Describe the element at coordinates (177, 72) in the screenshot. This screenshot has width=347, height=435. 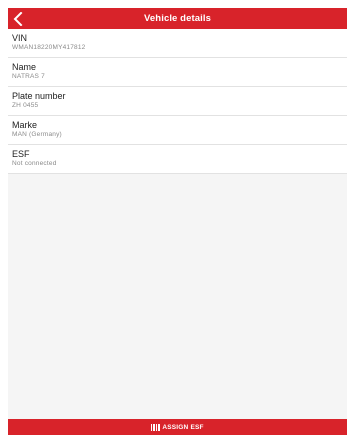
I see `name-row: Name NATRAS 7` at that location.